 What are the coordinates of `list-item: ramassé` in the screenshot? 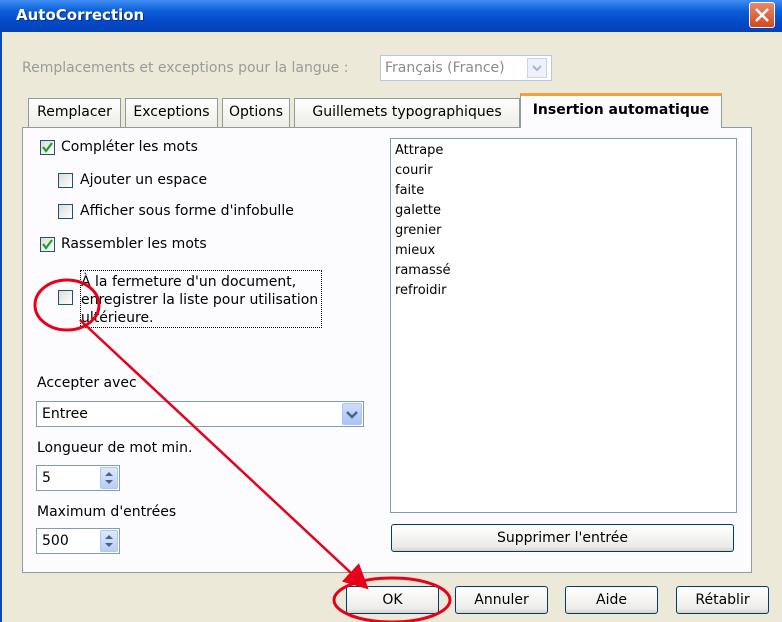 It's located at (423, 270).